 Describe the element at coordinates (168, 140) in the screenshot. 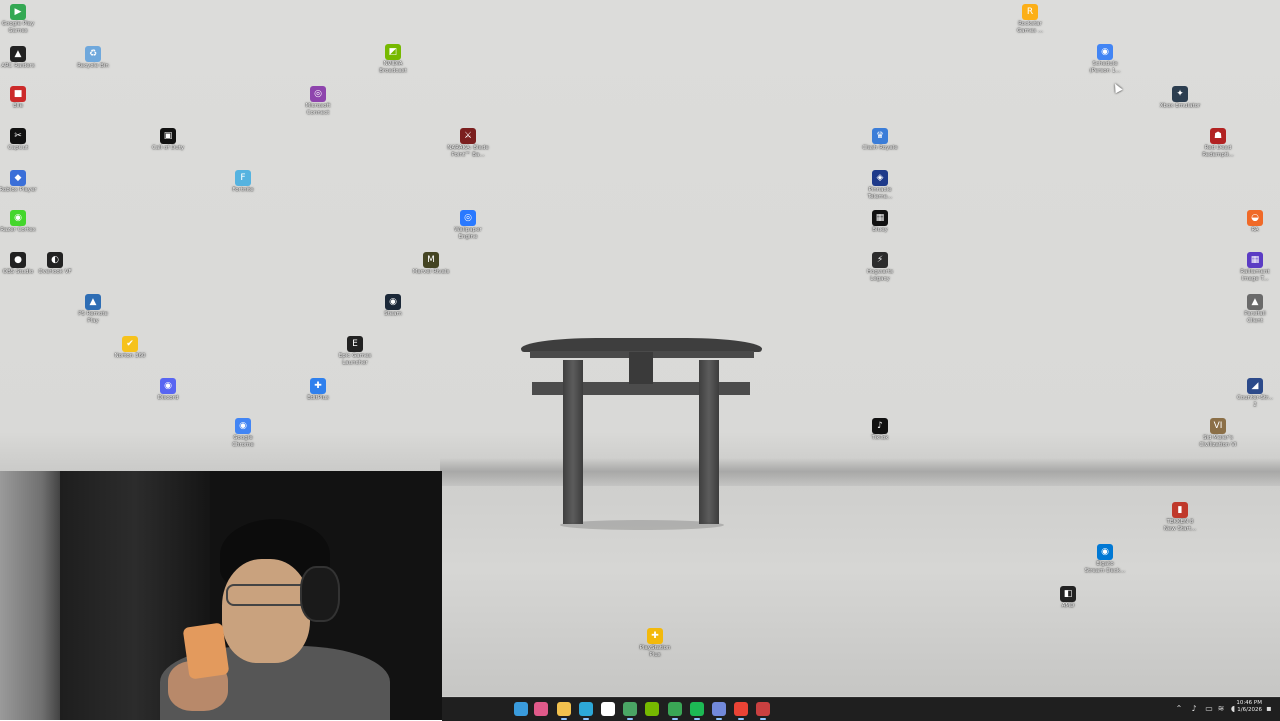

I see `desktop-icon: ▣ Call of Duty` at that location.